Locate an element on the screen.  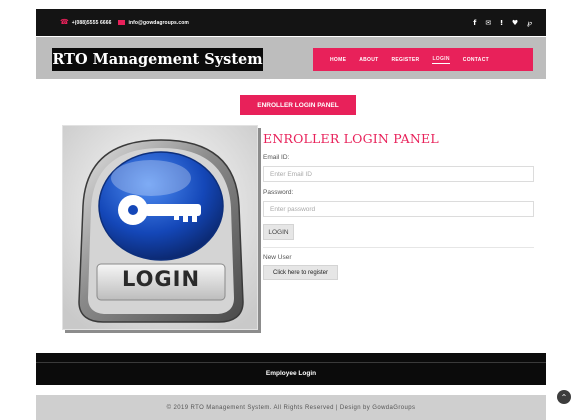
nav-item-home: HOME is located at coordinates (338, 60).